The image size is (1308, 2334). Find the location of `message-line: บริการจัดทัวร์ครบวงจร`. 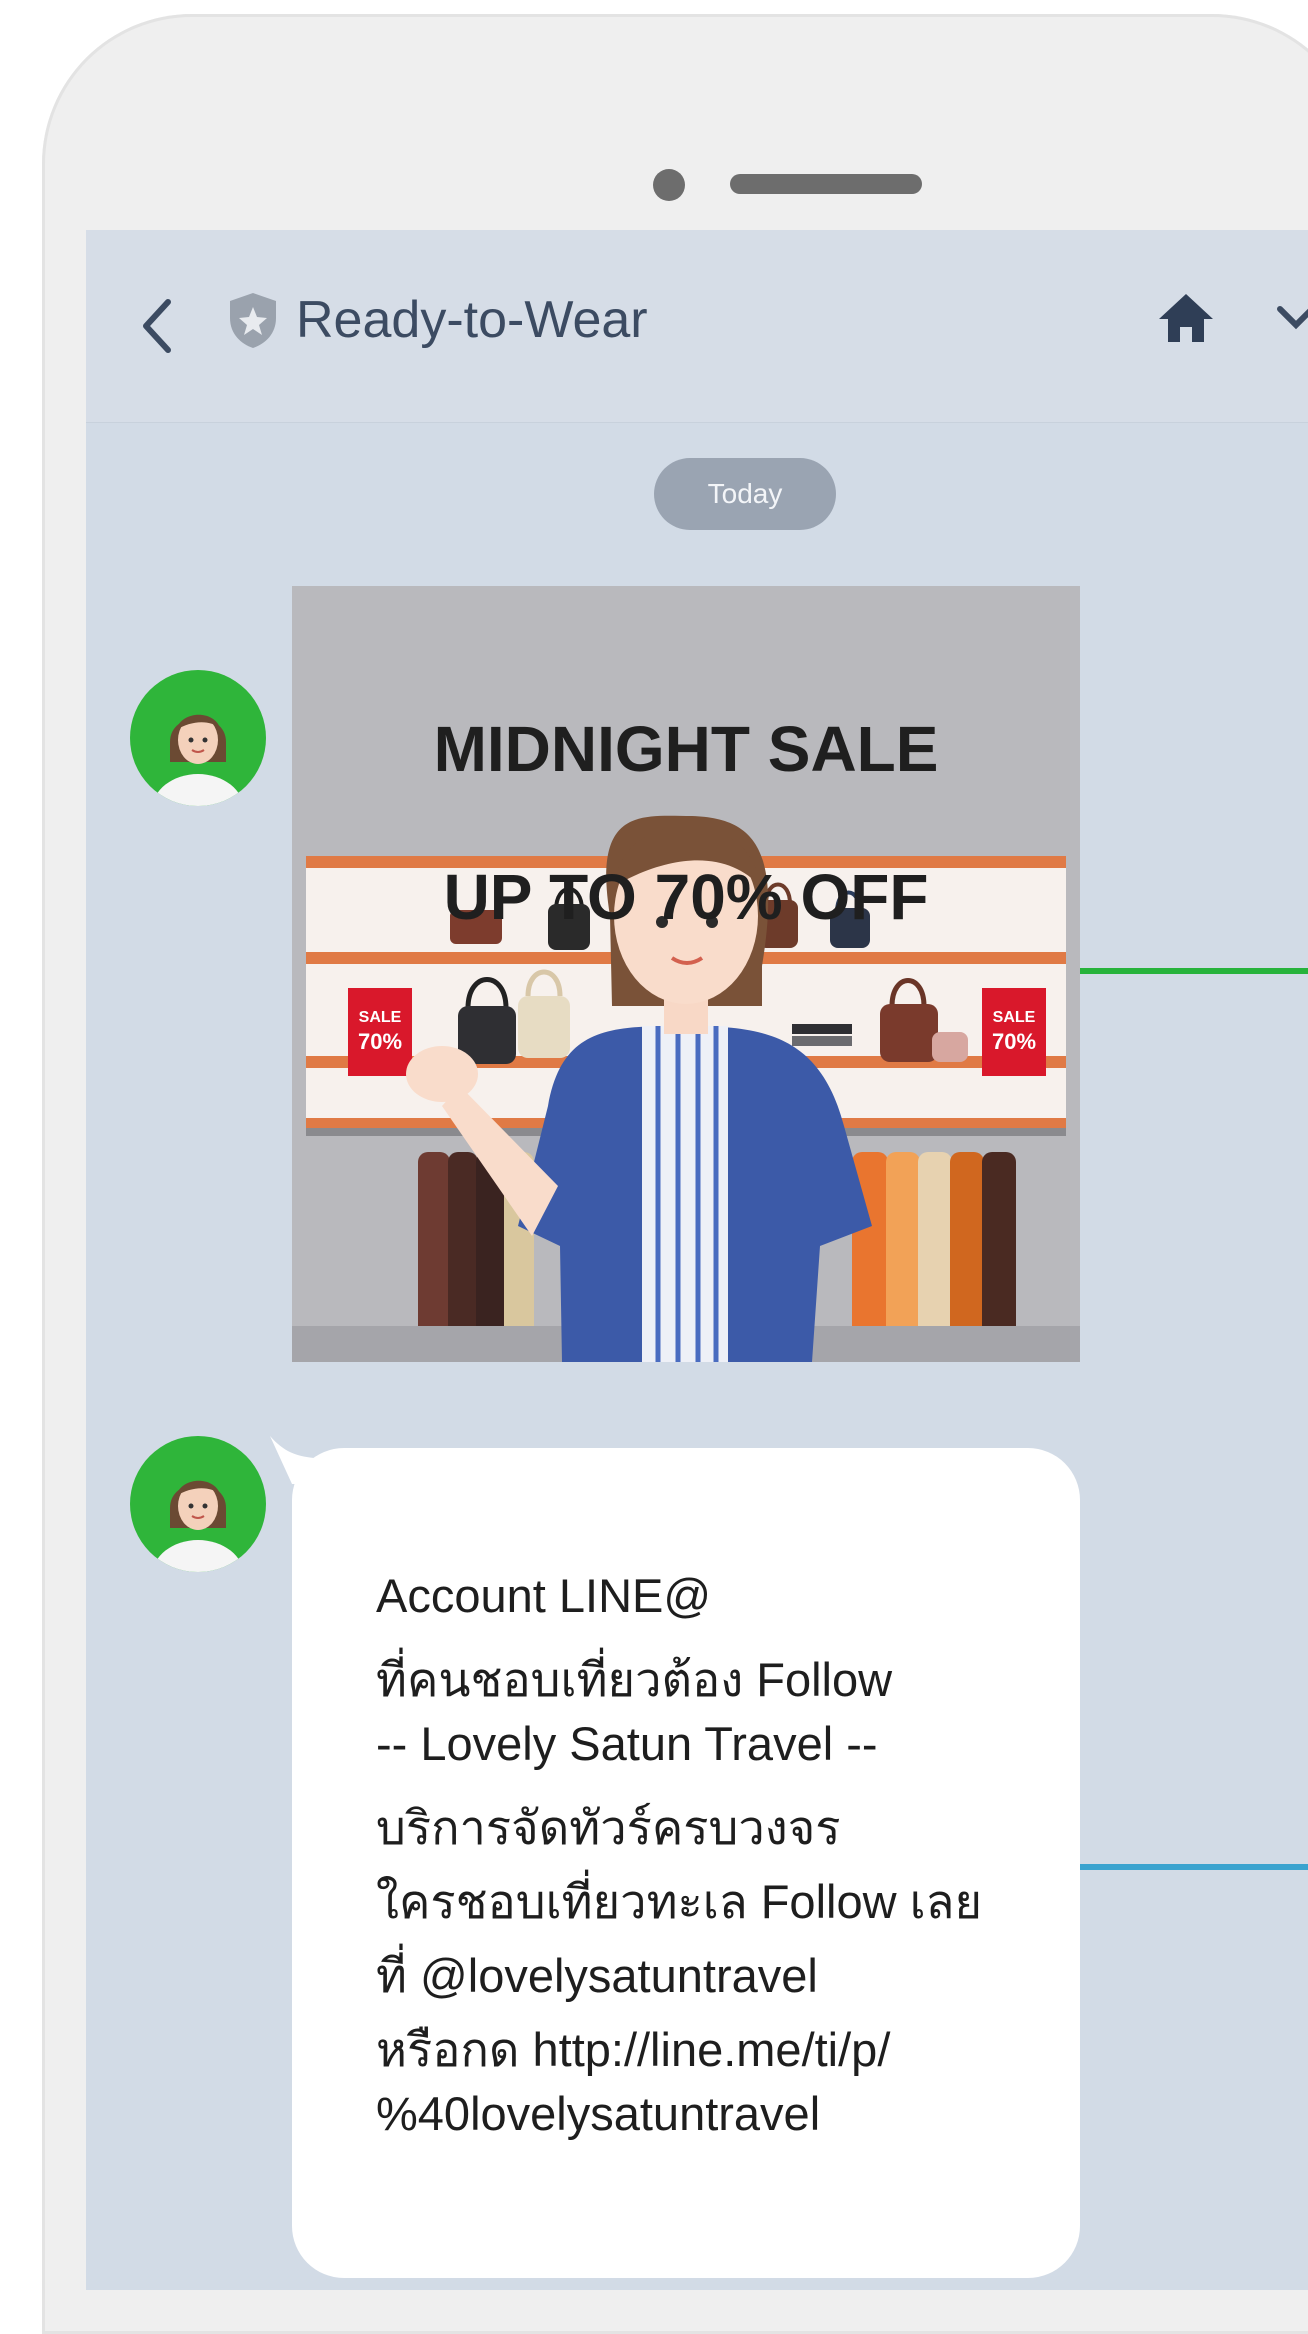

message-line: บริการจัดทัวร์ครบวงจร is located at coordinates (608, 1827).